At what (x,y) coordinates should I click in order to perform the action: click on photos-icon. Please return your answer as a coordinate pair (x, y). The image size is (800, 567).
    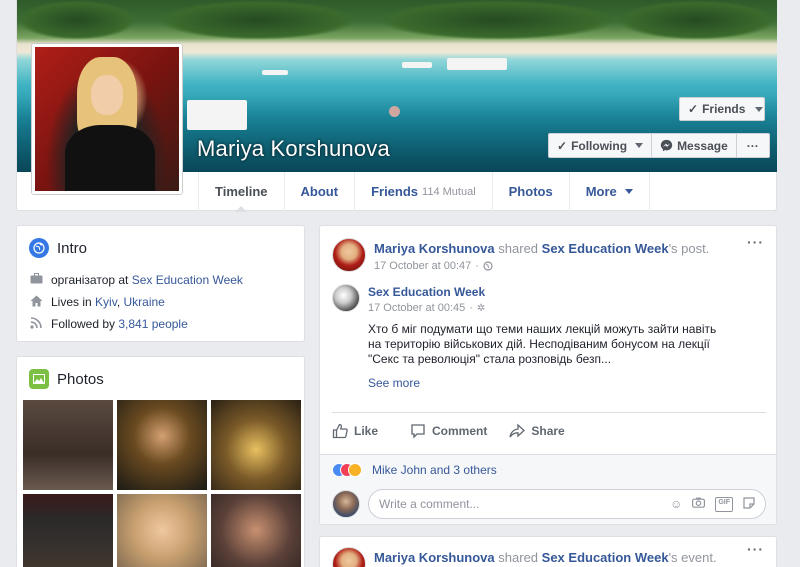
    Looking at the image, I should click on (39, 379).